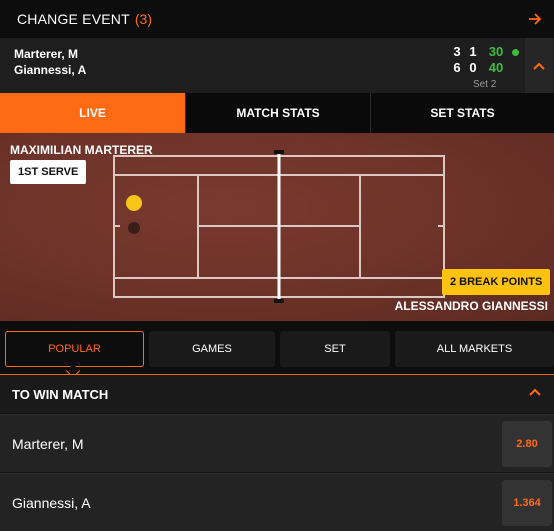 This screenshot has height=531, width=554. Describe the element at coordinates (515, 52) in the screenshot. I see `serve-indicator-icon` at that location.